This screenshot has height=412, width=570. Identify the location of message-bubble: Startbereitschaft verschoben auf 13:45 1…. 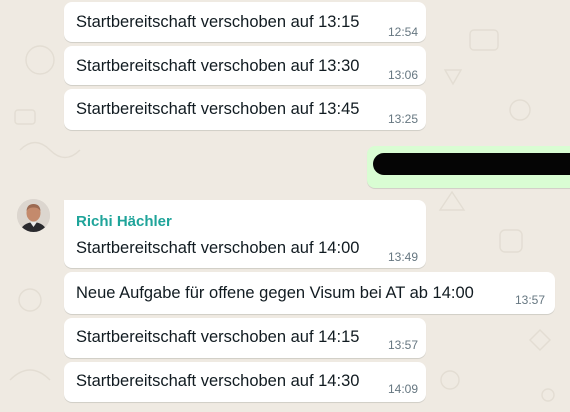
(245, 109).